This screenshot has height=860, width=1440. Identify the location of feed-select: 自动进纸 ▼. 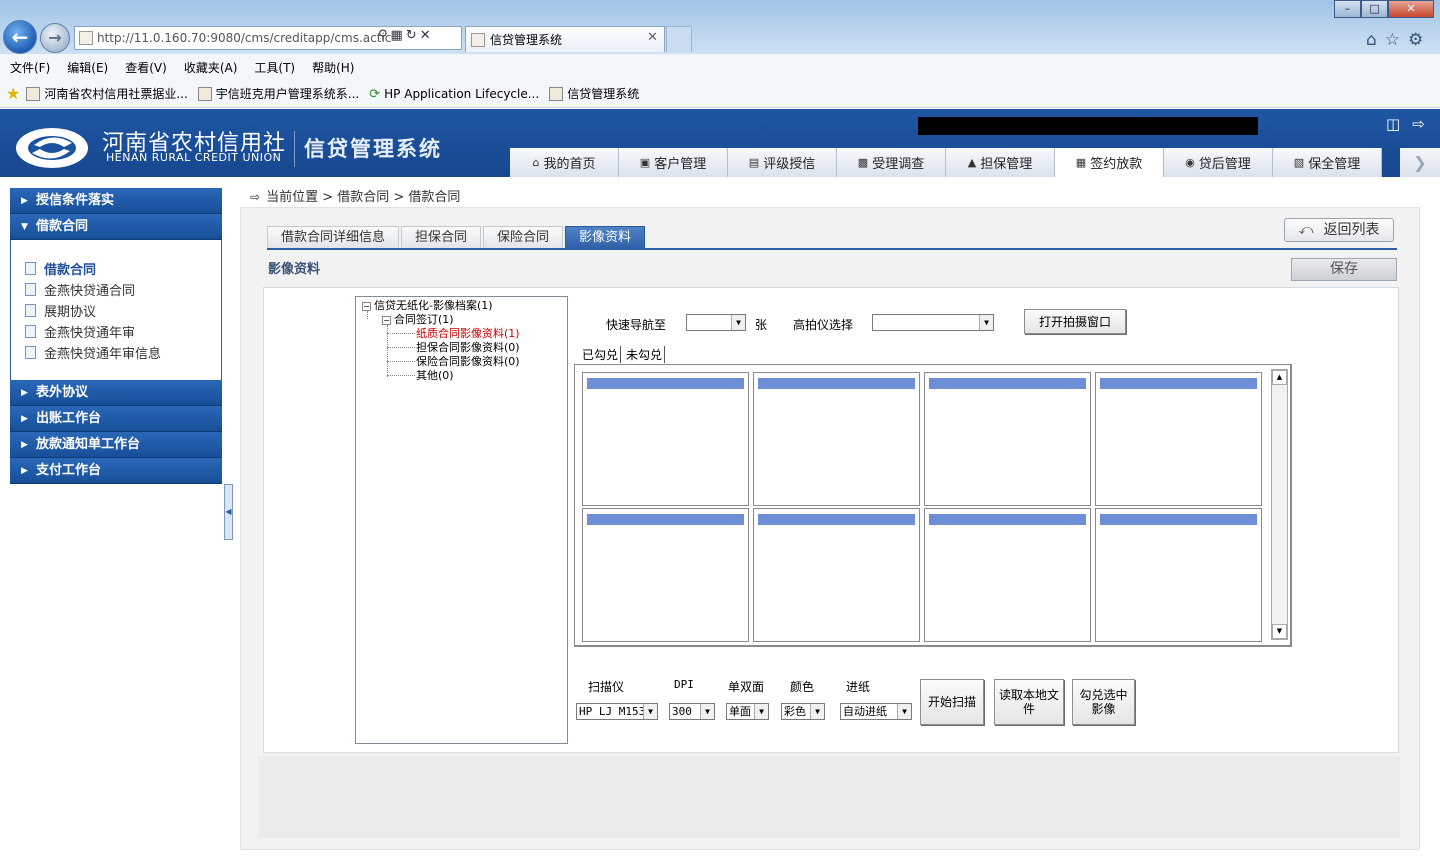
(876, 711).